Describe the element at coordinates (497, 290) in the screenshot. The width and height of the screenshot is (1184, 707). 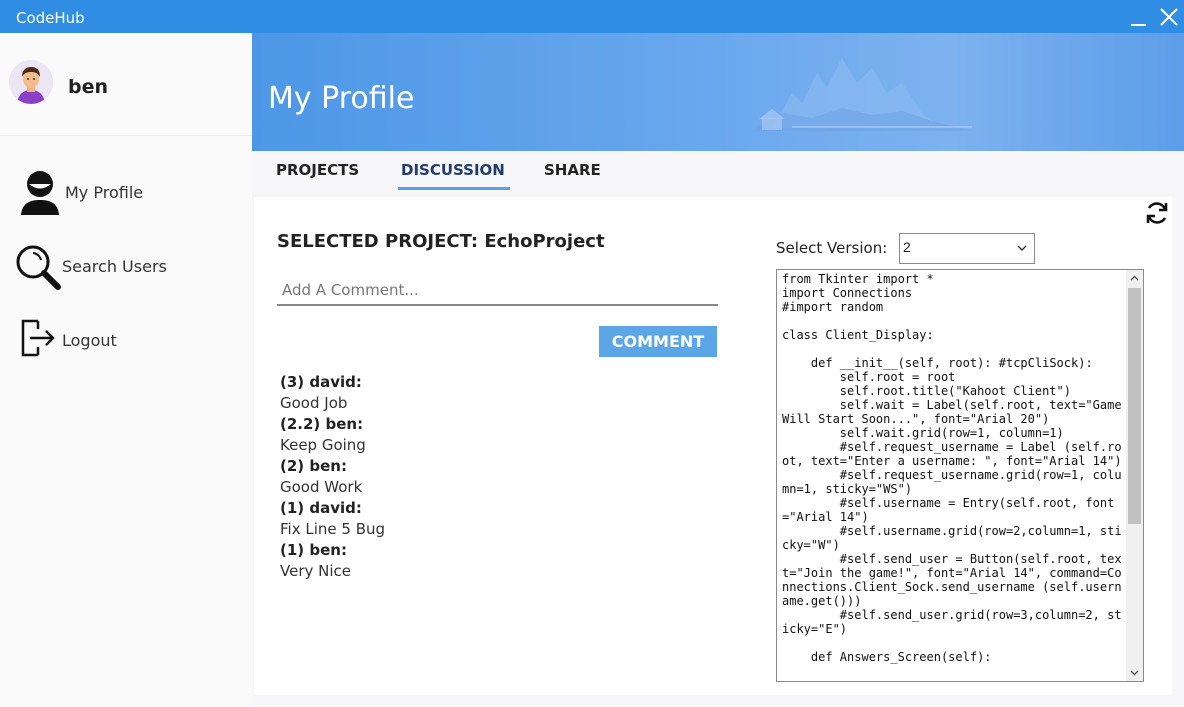
I see `comment-input` at that location.